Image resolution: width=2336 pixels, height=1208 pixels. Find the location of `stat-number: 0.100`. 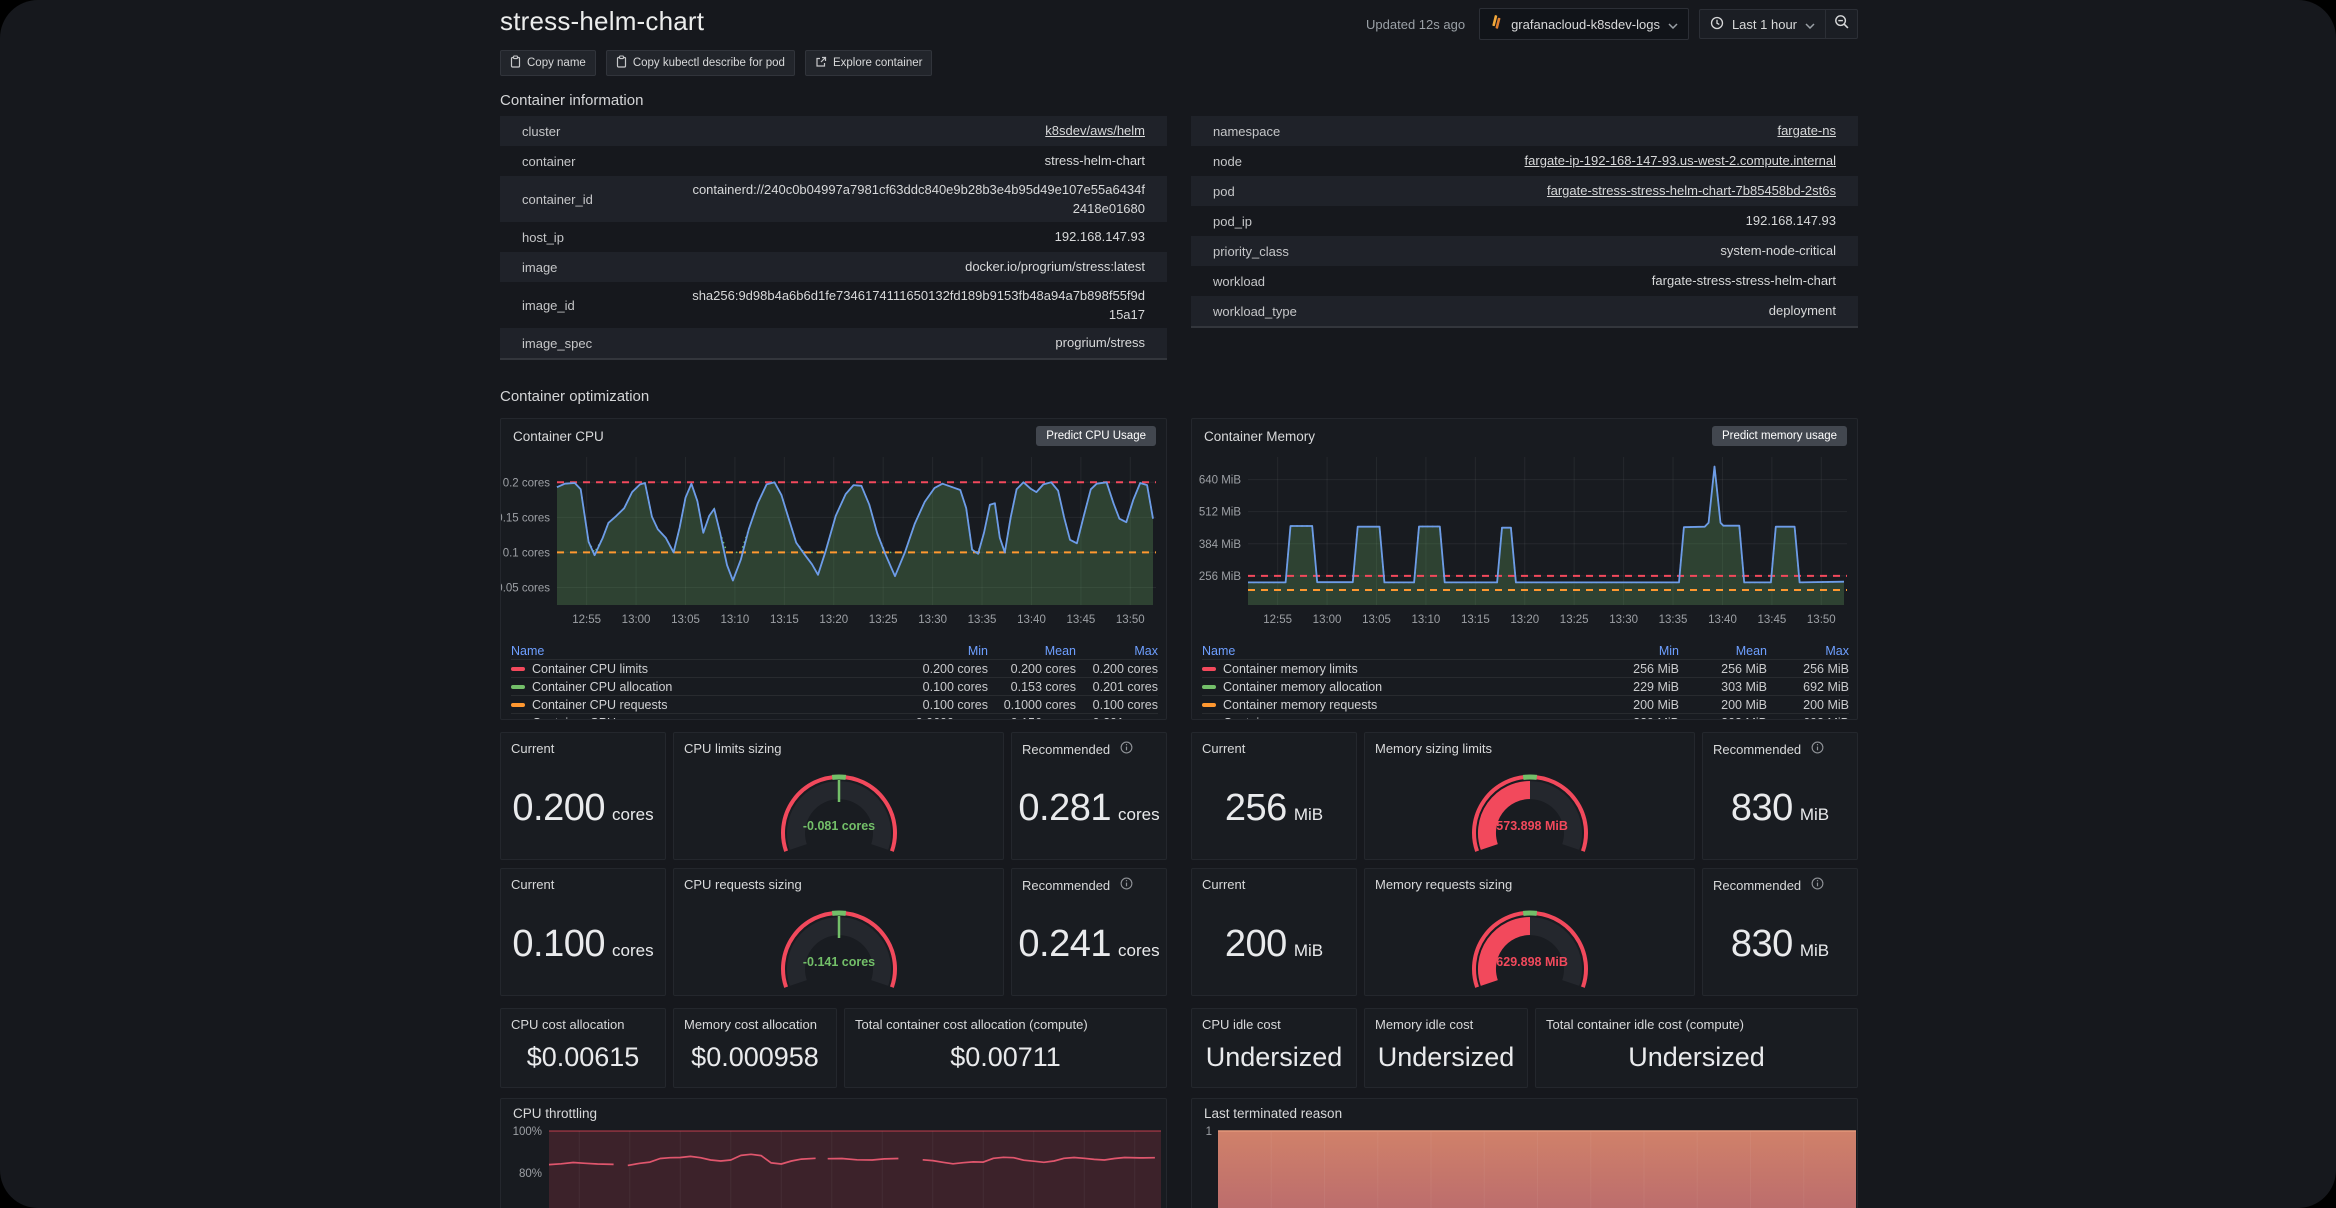

stat-number: 0.100 is located at coordinates (558, 943).